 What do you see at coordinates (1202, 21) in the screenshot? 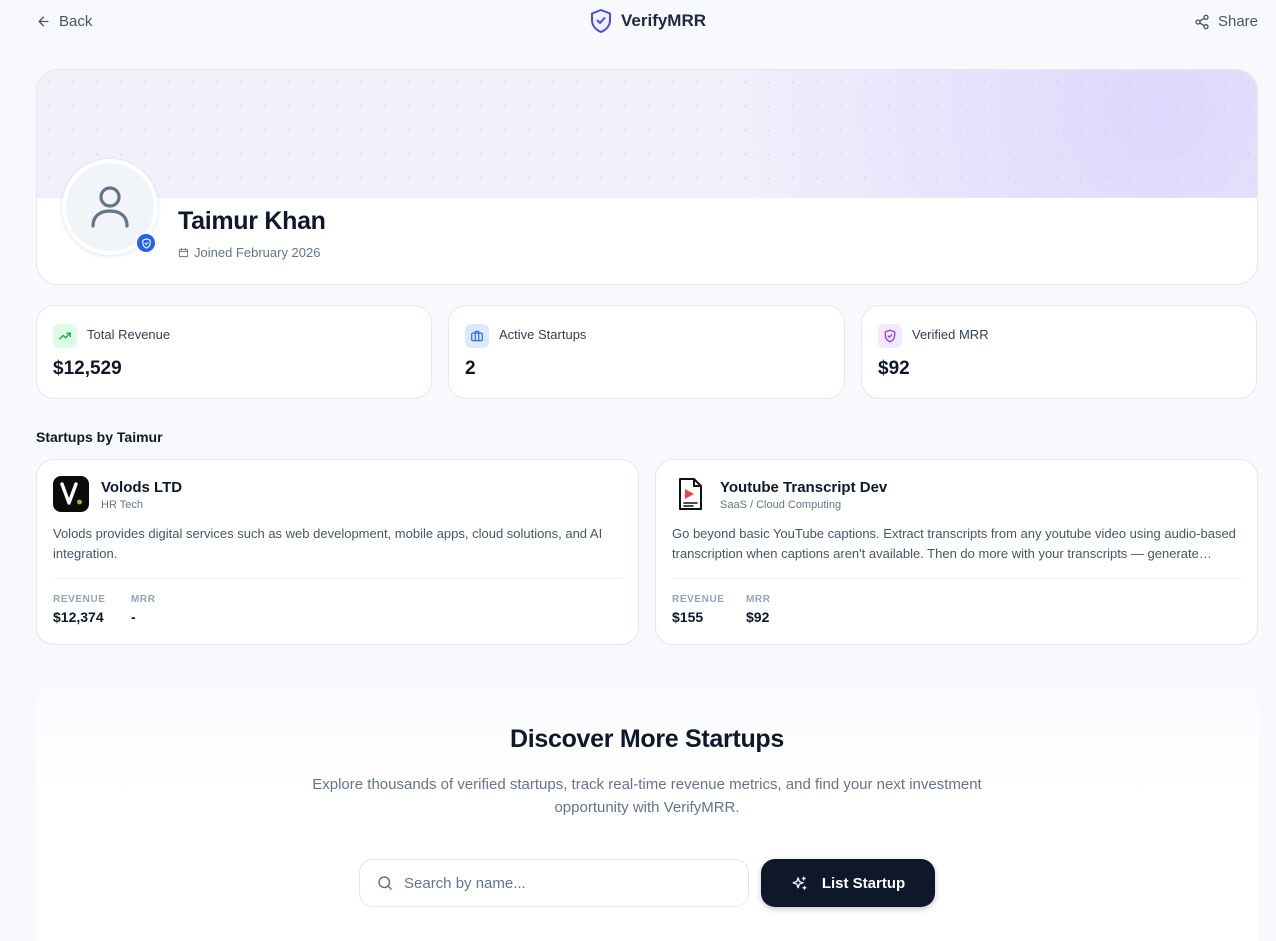
I see `share-icon` at bounding box center [1202, 21].